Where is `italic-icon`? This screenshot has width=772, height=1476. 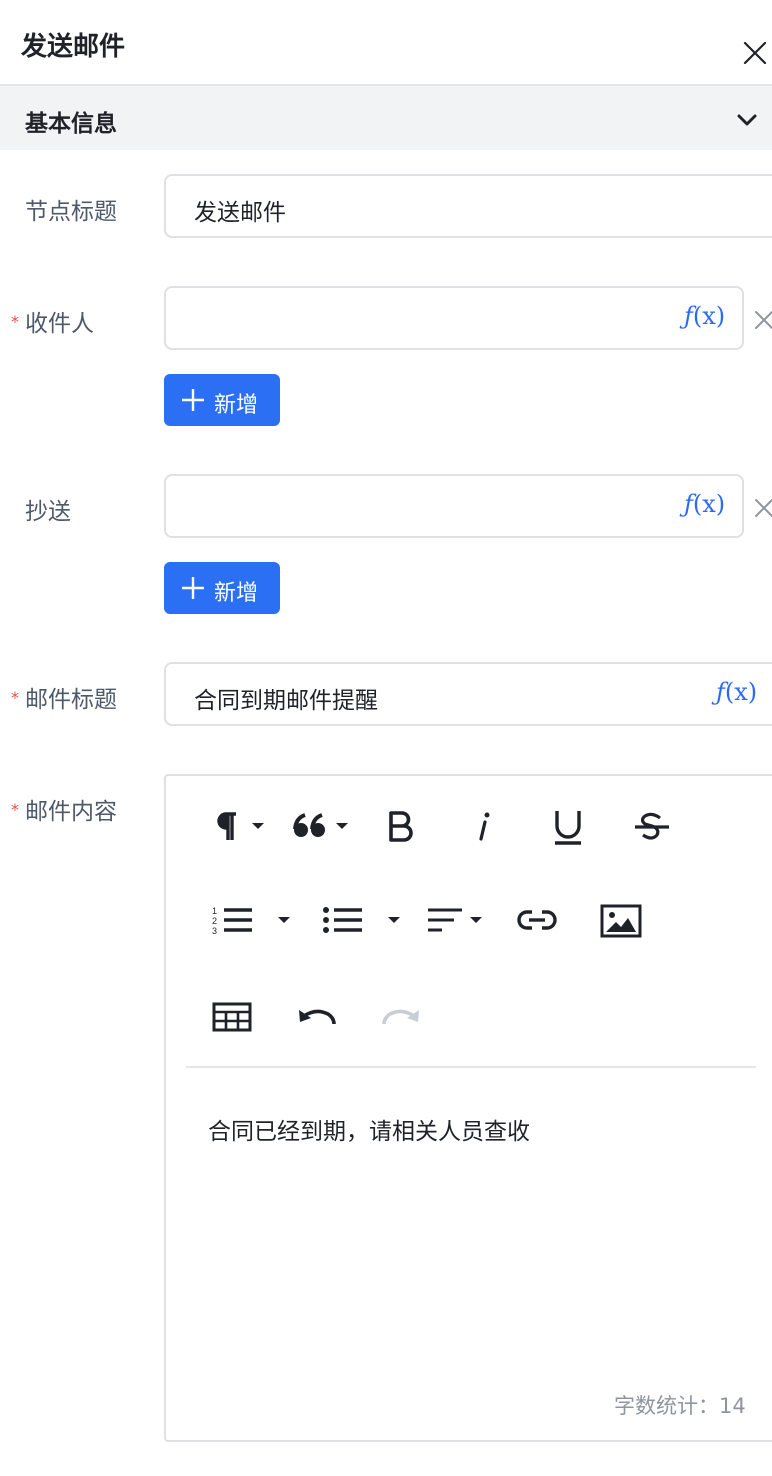 italic-icon is located at coordinates (484, 826).